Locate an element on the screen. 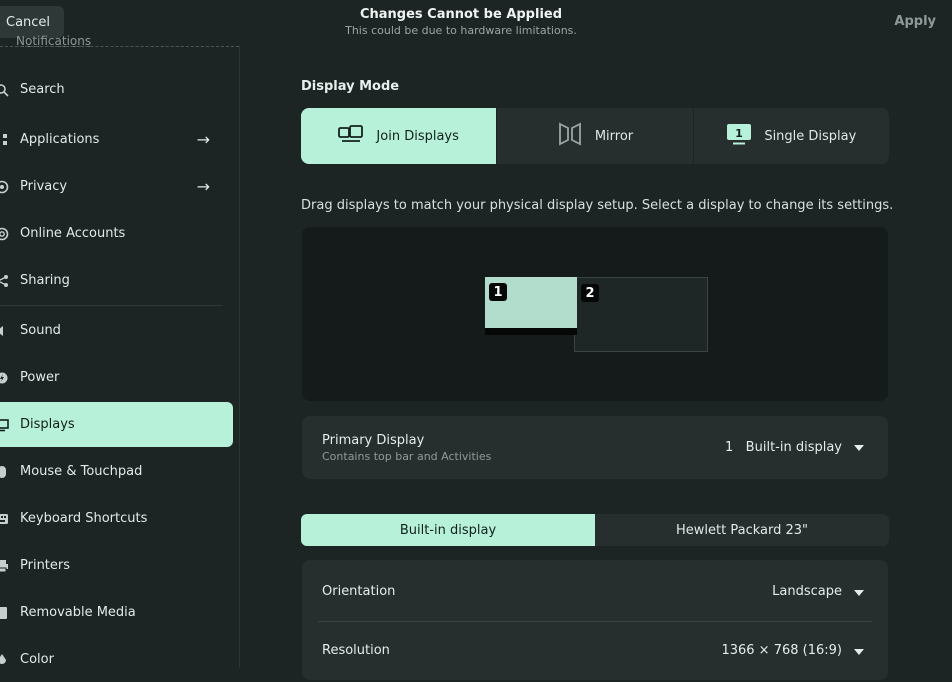  orientation-label: Orientation is located at coordinates (359, 591).